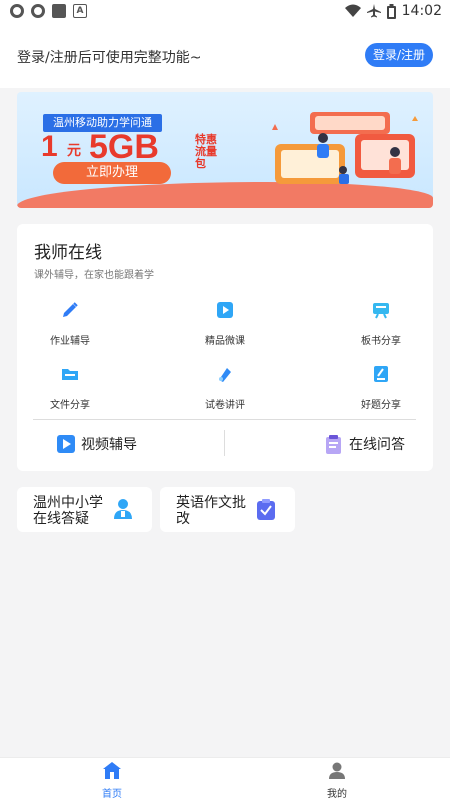 The image size is (450, 800). What do you see at coordinates (109, 58) in the screenshot?
I see `login-tip: 登录/注册后可使用完整功能~` at bounding box center [109, 58].